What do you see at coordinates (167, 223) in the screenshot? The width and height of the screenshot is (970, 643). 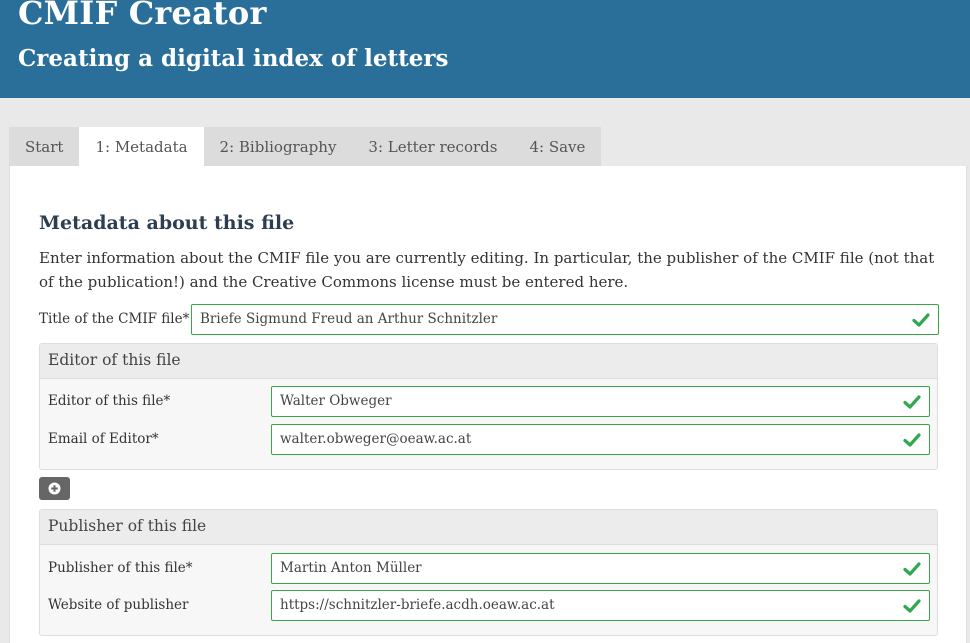 I see `section-title: Metadata about this file` at bounding box center [167, 223].